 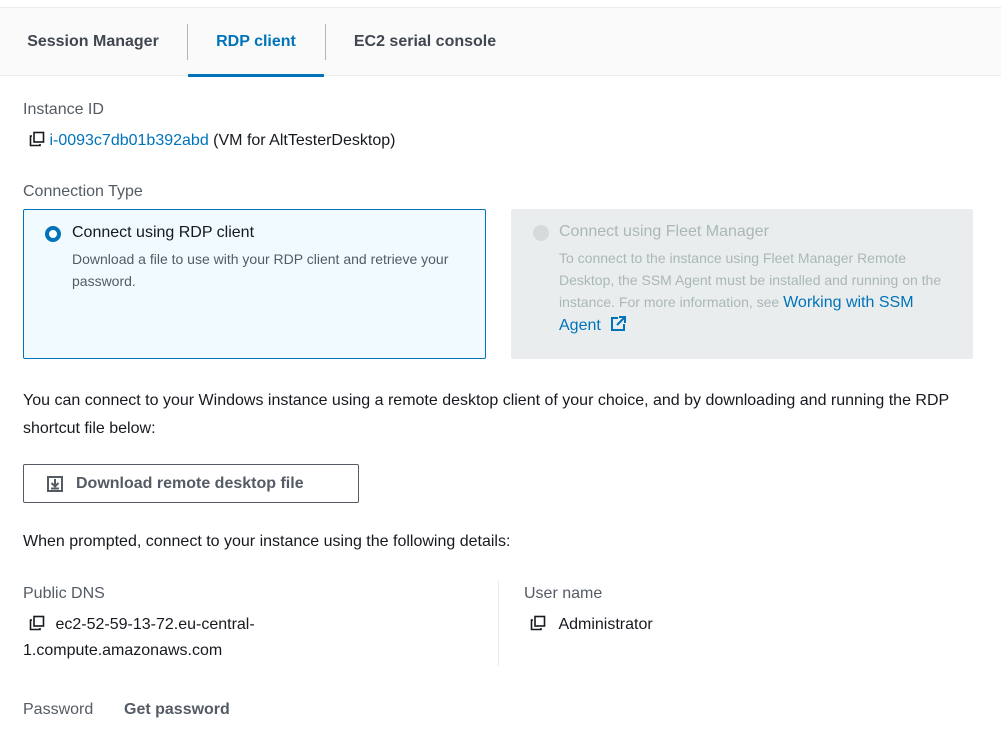 I want to click on tab-ec2-serial-console: EC2 serial console, so click(x=425, y=42).